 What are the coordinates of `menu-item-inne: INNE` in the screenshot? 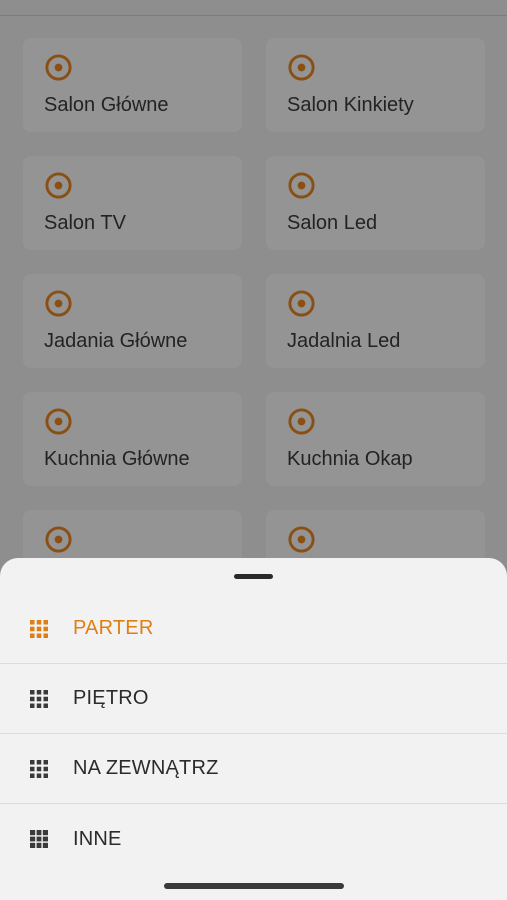 It's located at (253, 839).